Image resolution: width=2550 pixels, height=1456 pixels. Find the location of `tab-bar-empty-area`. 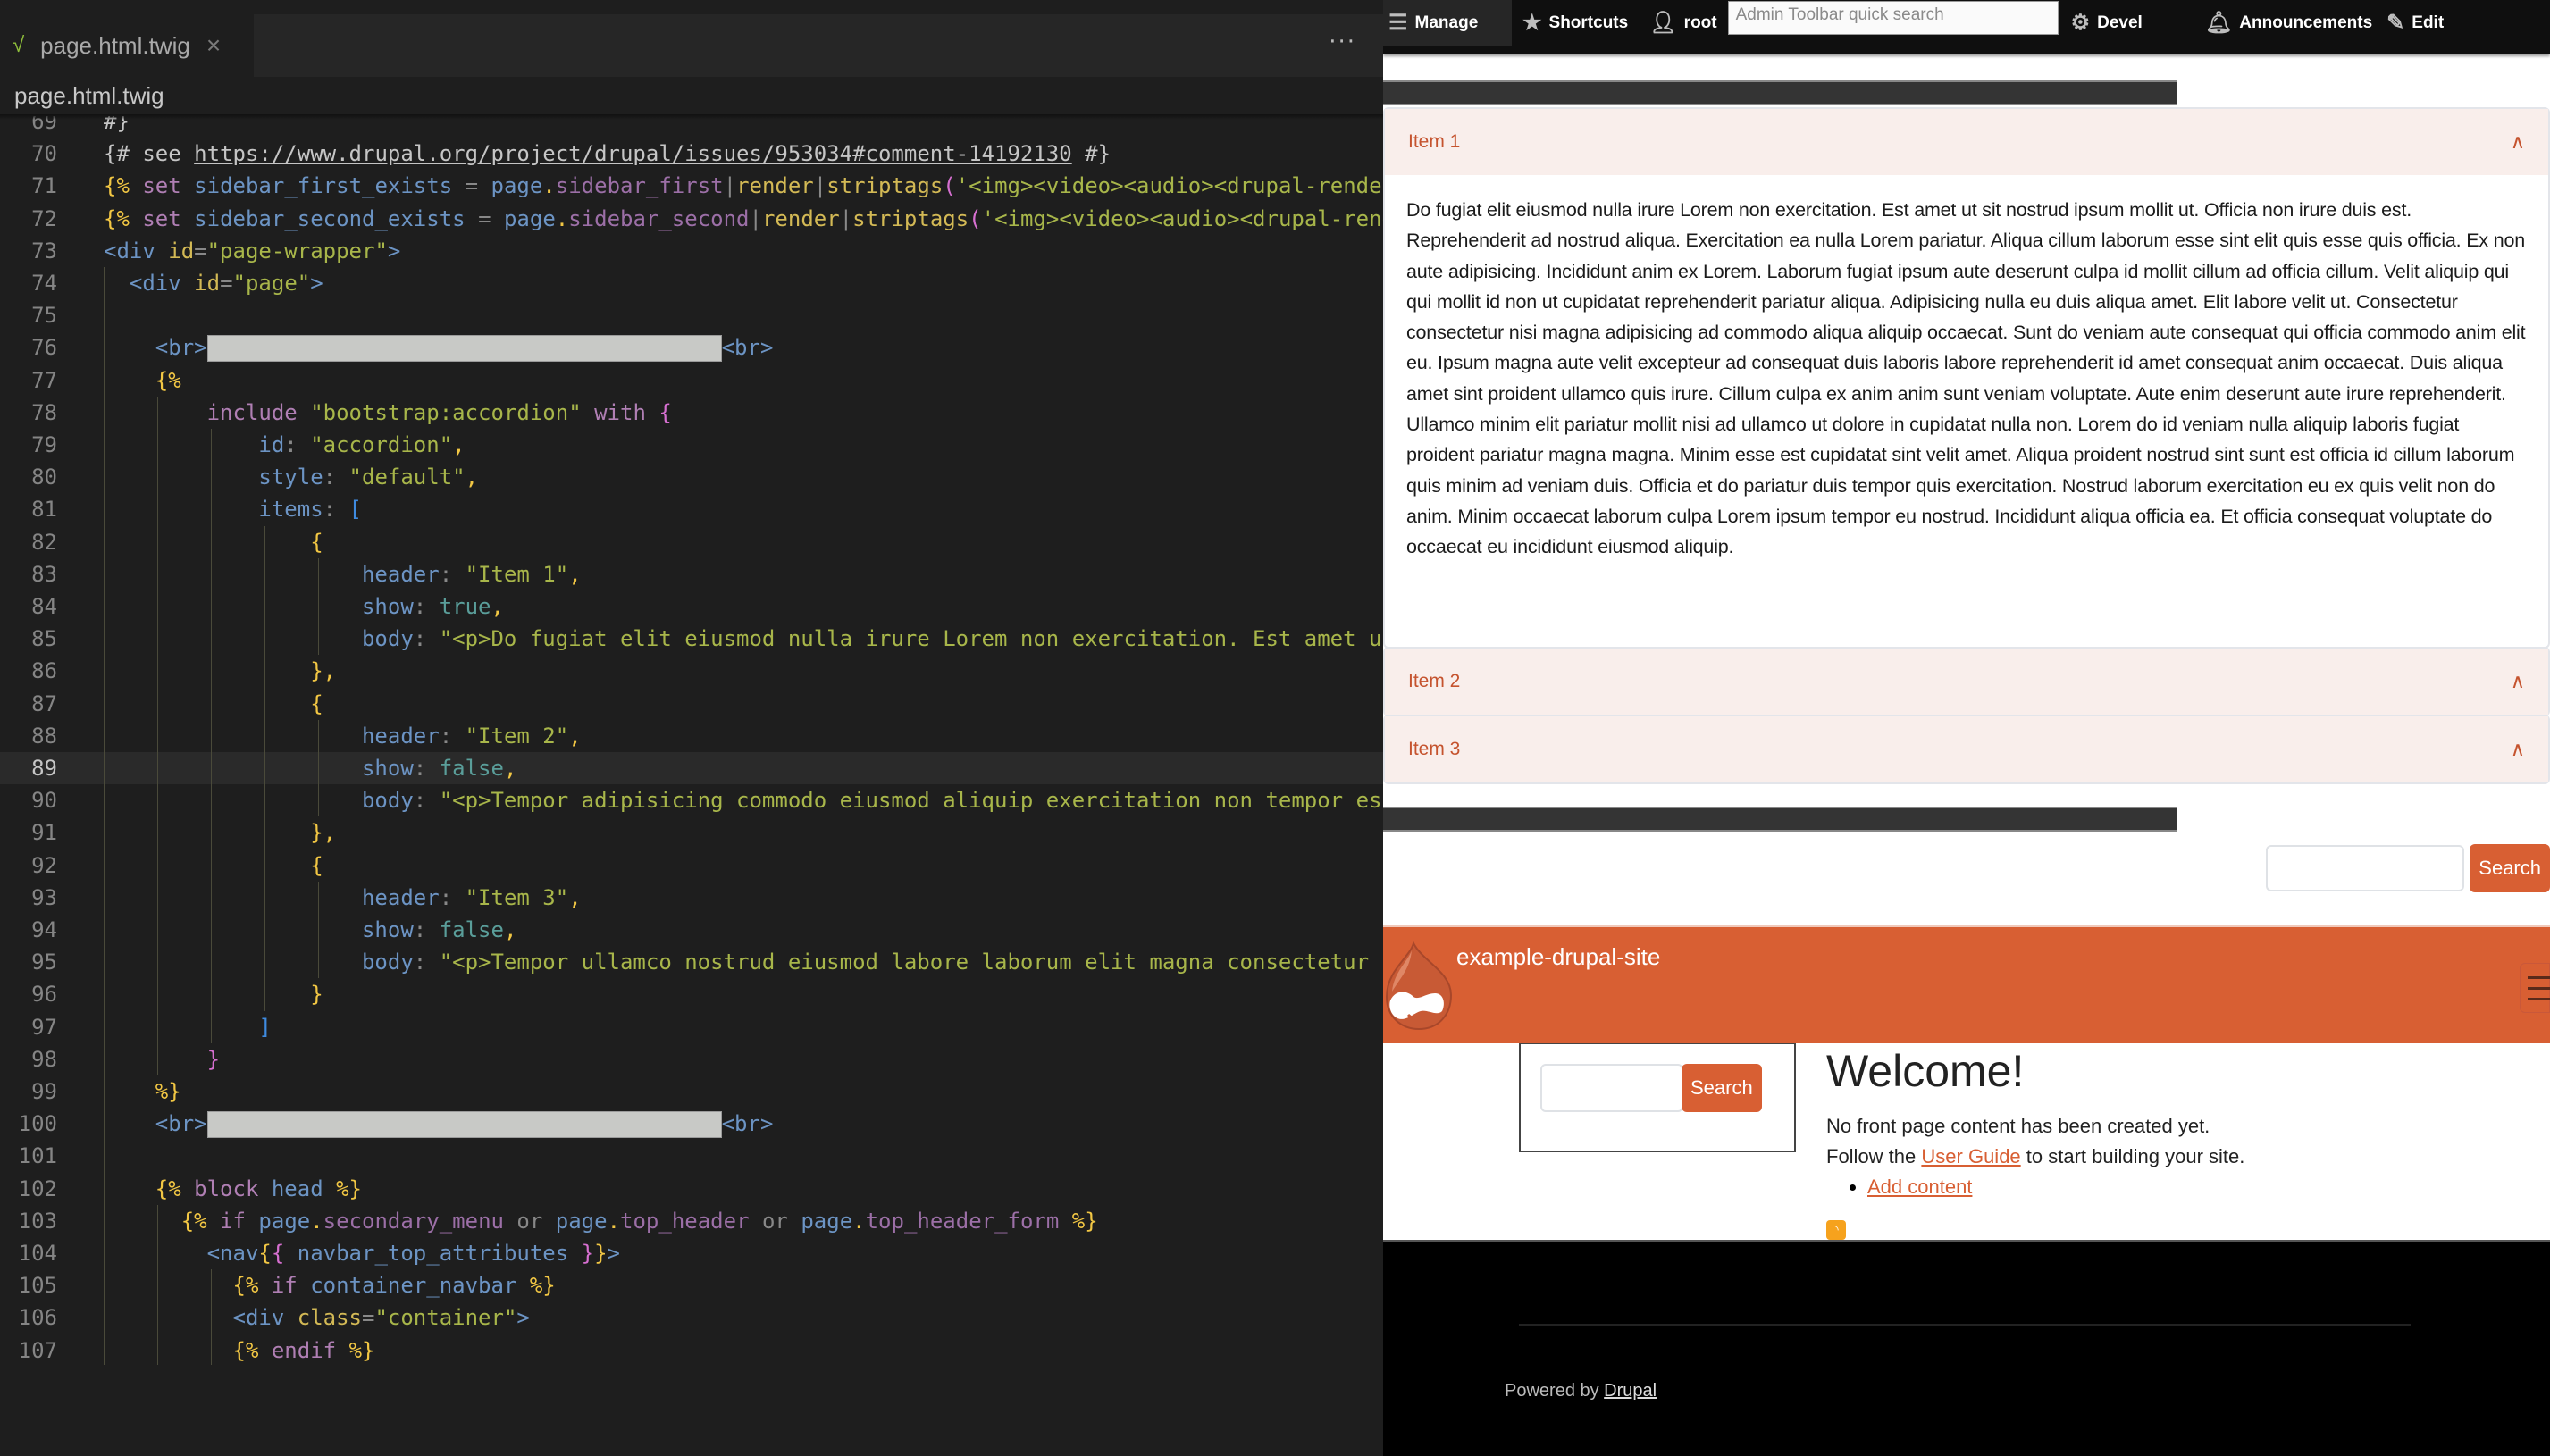

tab-bar-empty-area is located at coordinates (818, 45).